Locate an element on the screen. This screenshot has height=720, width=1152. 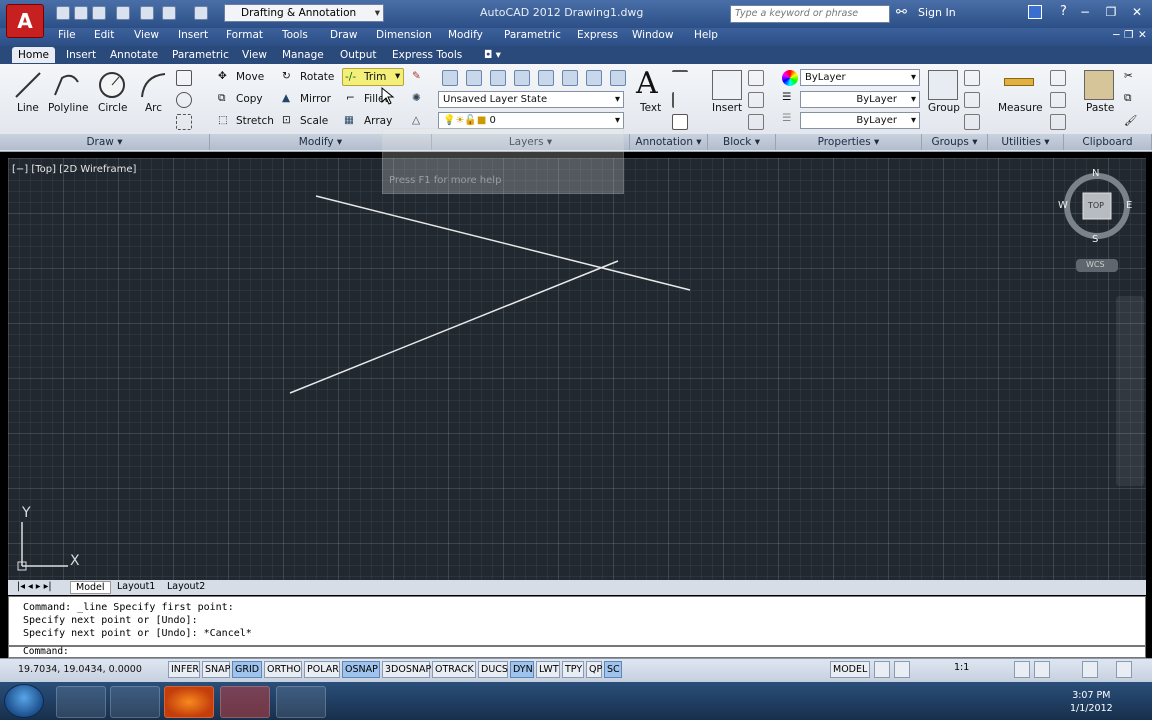
tab-view: View is located at coordinates (254, 55).